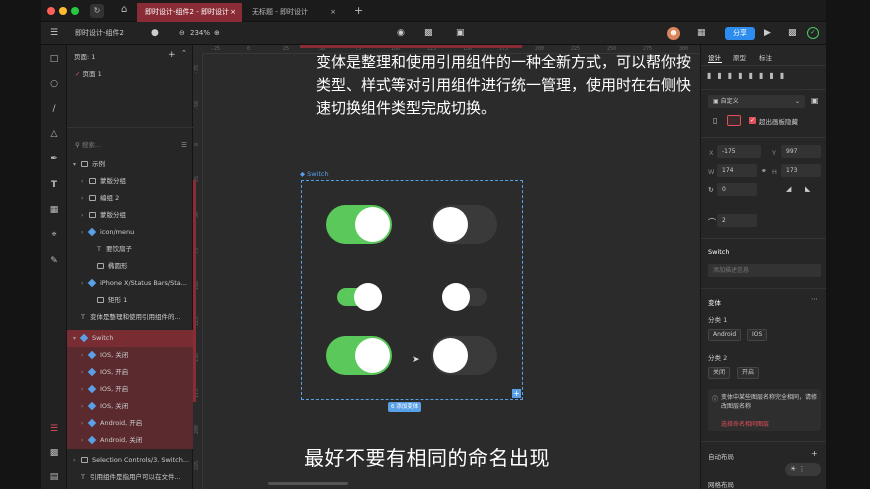 The height and width of the screenshot is (489, 870). What do you see at coordinates (764, 75) in the screenshot?
I see `align-toolbar: ▮▮▮▮▮▮▮▮` at bounding box center [764, 75].